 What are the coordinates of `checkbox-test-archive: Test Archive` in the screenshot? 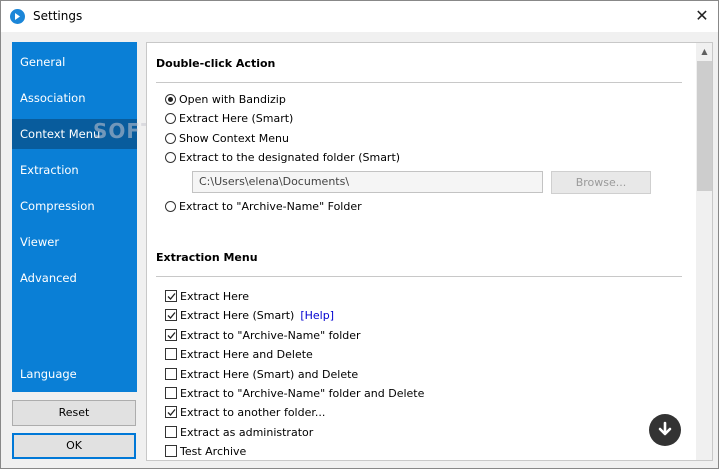 It's located at (205, 452).